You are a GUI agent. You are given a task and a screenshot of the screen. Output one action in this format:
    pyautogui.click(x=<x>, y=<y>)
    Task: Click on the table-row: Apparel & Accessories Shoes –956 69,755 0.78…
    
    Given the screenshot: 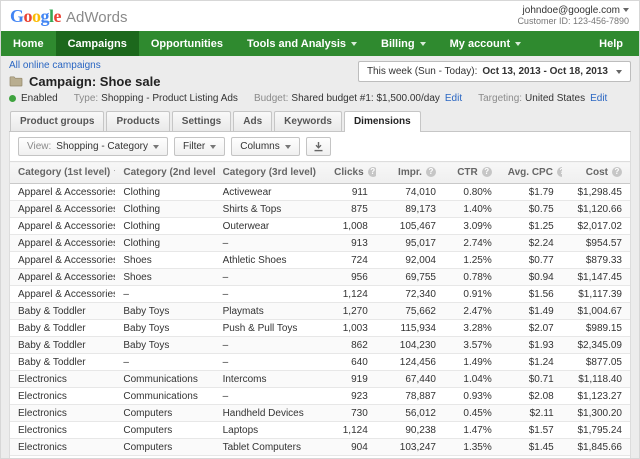 What is the action you would take?
    pyautogui.click(x=320, y=277)
    